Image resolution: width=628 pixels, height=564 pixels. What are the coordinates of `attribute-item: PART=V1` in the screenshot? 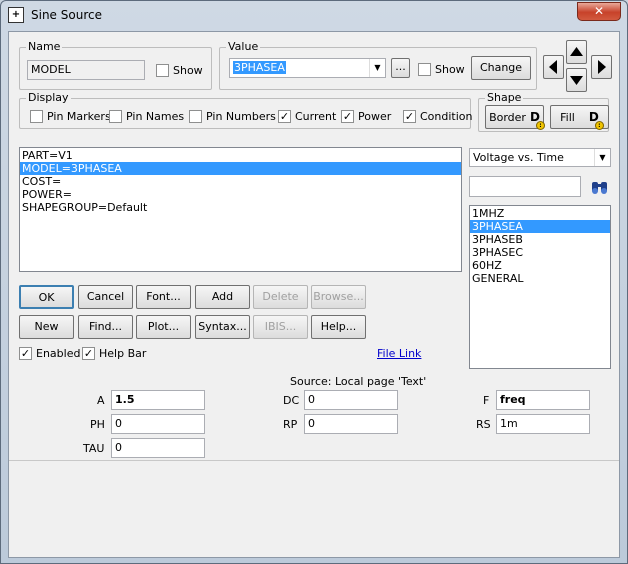 It's located at (240, 155).